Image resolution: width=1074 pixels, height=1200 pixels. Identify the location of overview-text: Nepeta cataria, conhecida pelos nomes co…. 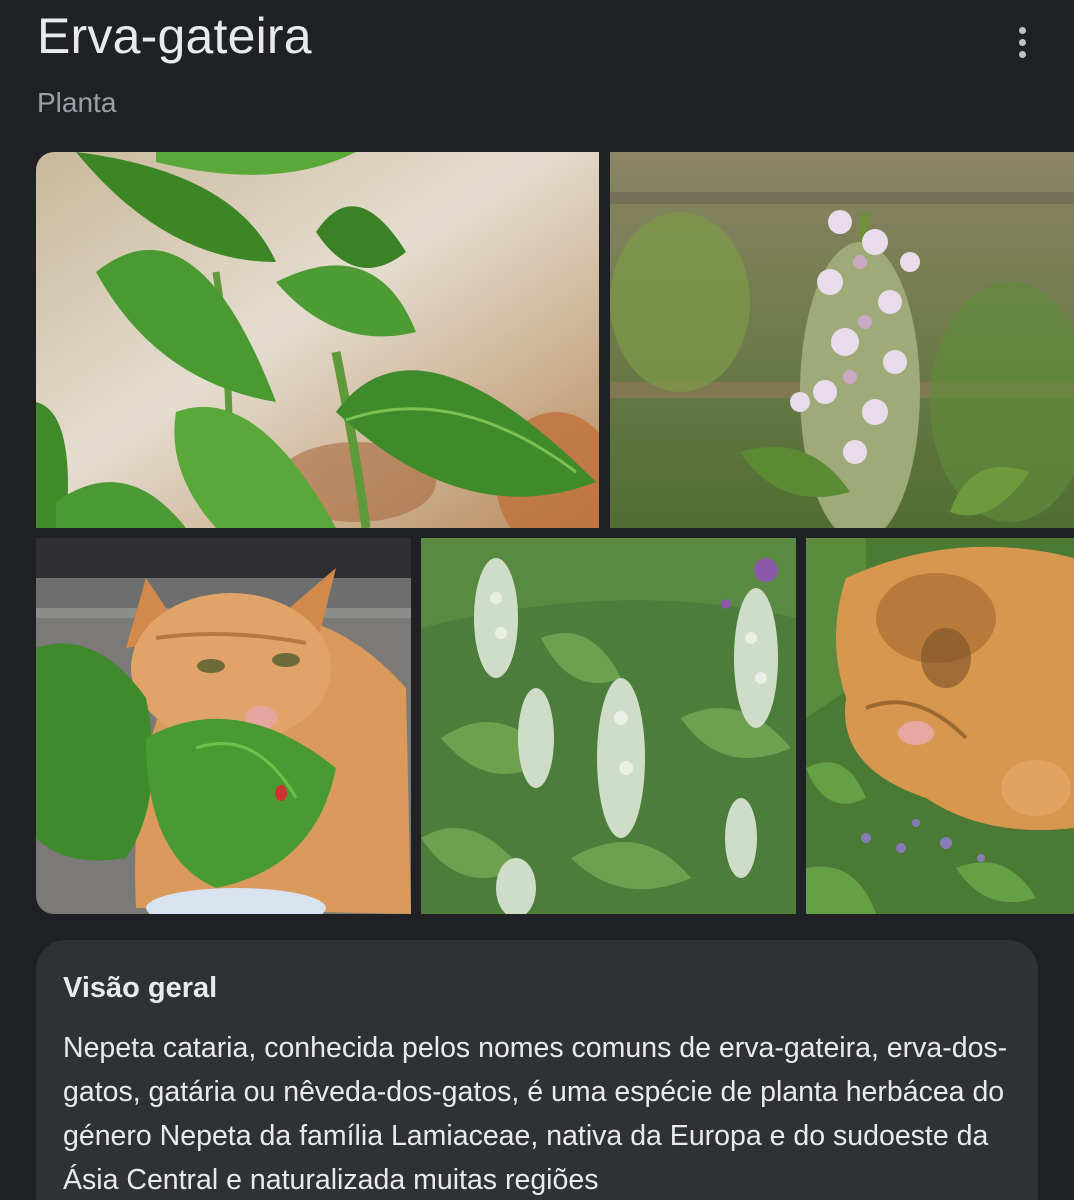
(535, 1114).